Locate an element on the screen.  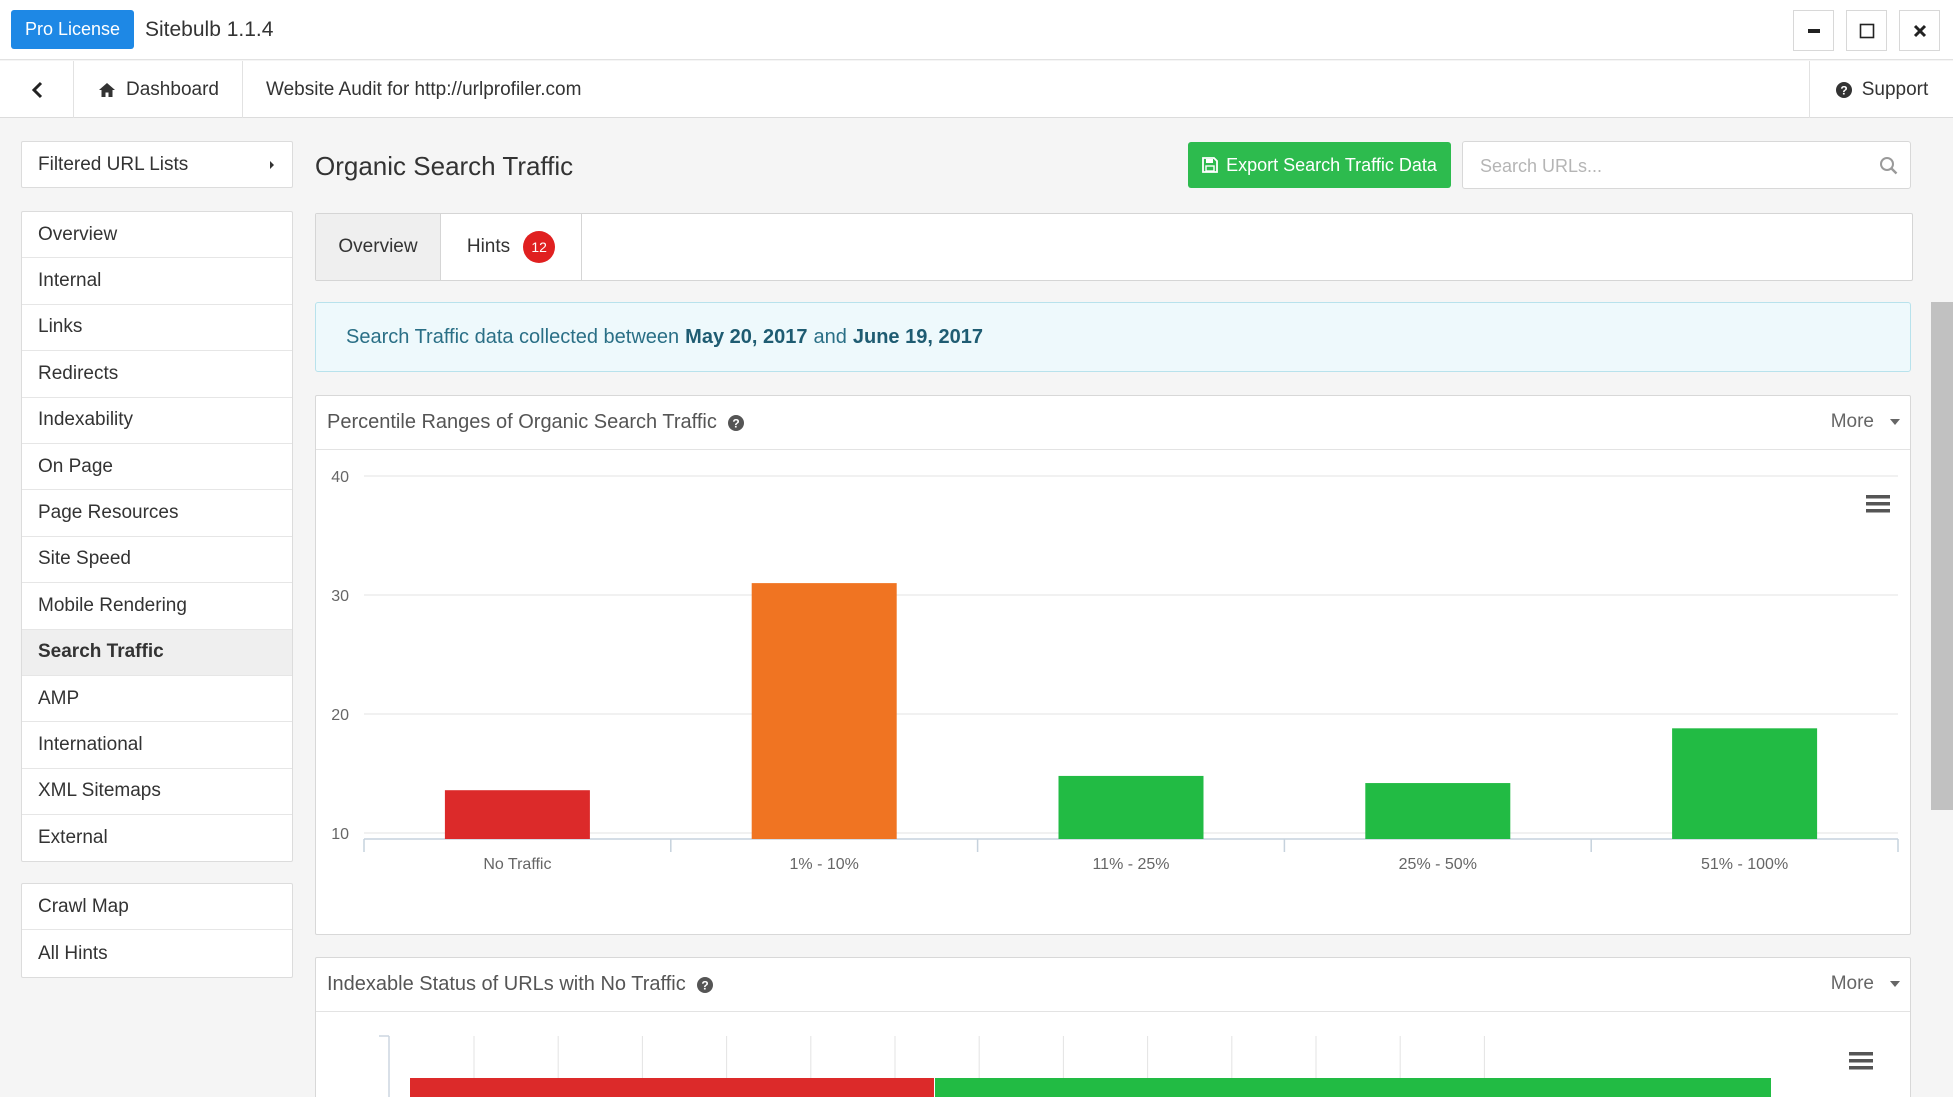
export-search-traffic-button: Export Search Traffic Data is located at coordinates (1319, 165).